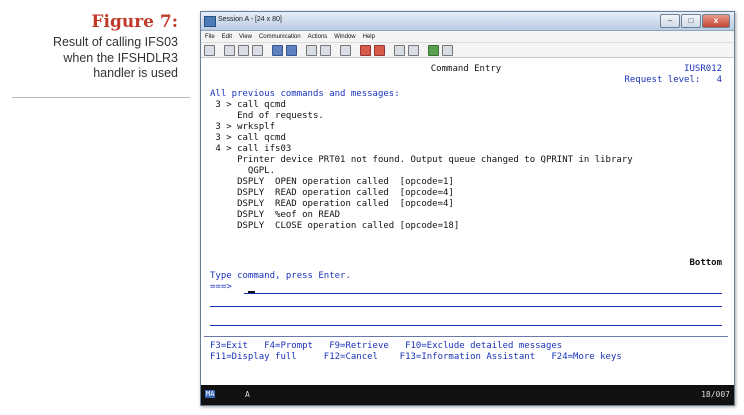  What do you see at coordinates (251, 292) in the screenshot?
I see `input-cursor` at bounding box center [251, 292].